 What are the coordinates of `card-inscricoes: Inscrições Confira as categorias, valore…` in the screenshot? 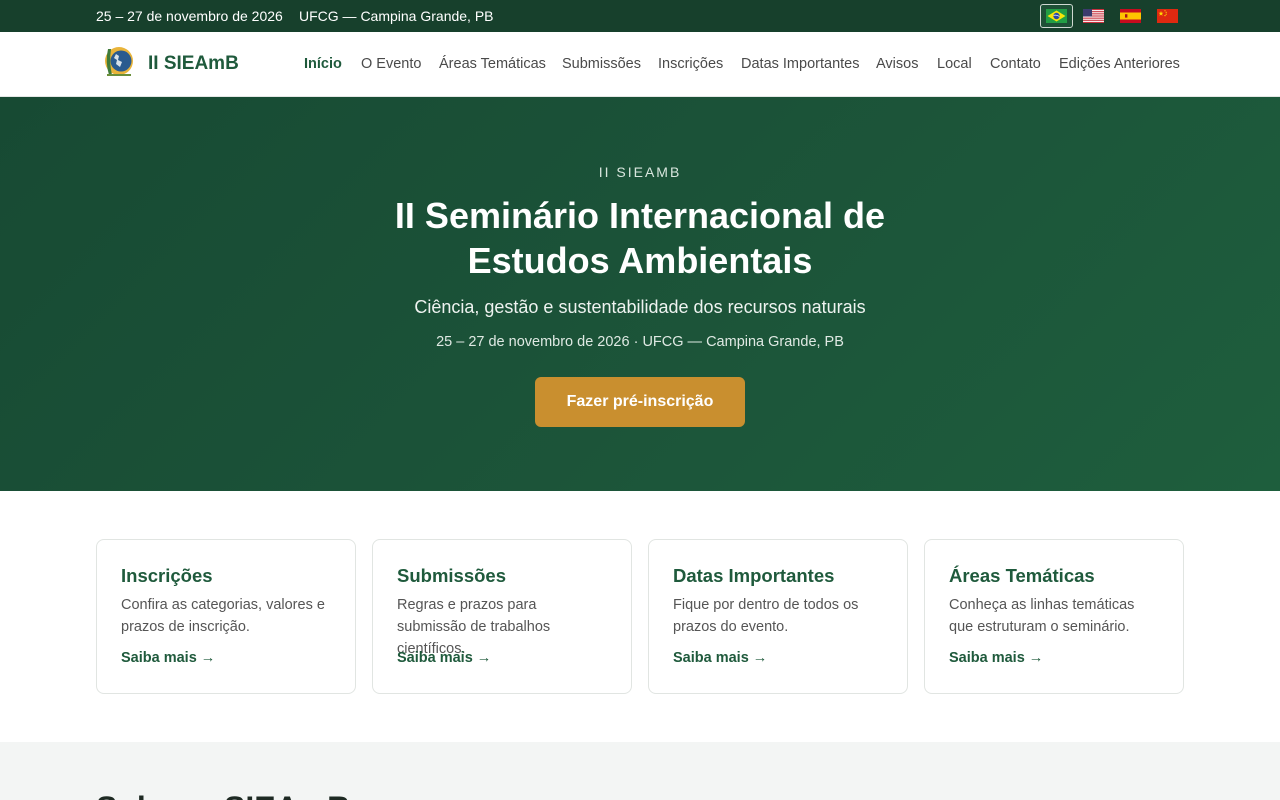 It's located at (226, 616).